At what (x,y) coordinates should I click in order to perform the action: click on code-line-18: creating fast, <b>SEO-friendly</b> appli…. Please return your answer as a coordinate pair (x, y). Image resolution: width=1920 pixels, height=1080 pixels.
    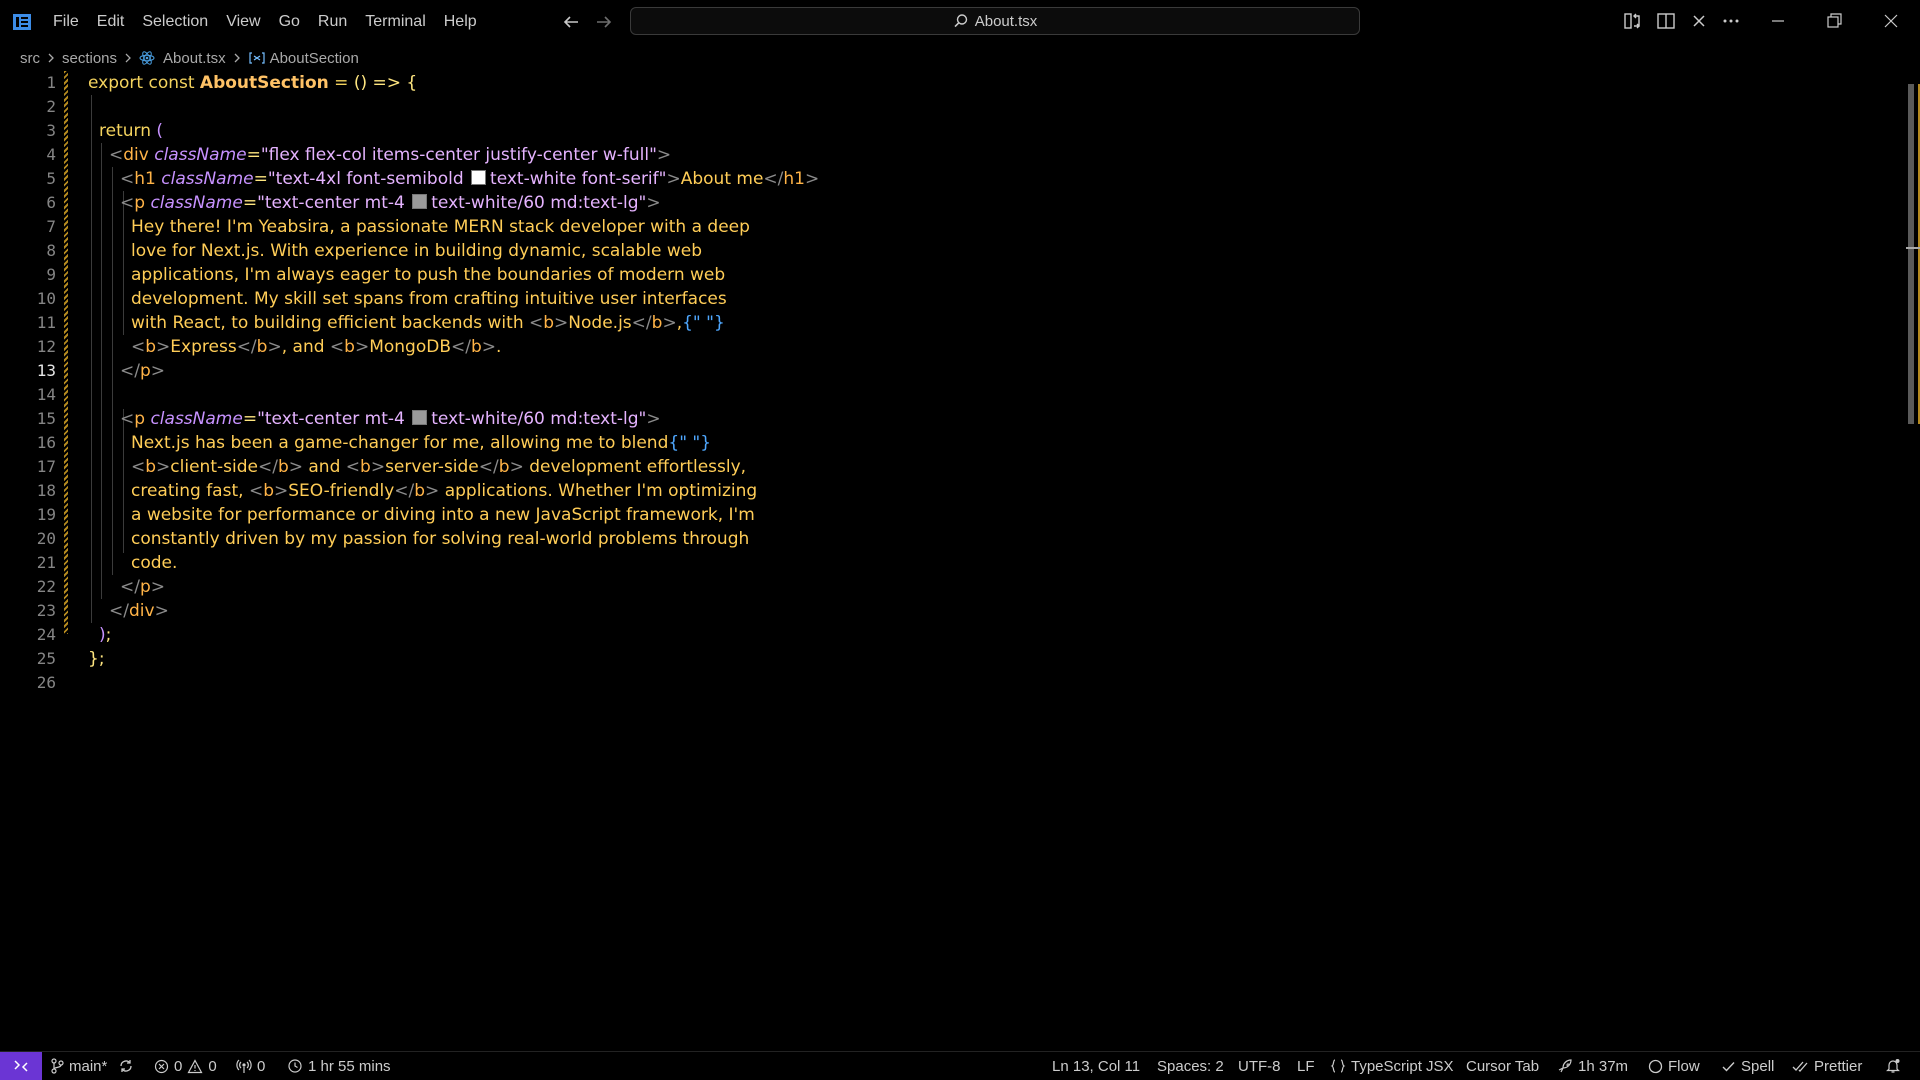
    Looking at the image, I should click on (444, 491).